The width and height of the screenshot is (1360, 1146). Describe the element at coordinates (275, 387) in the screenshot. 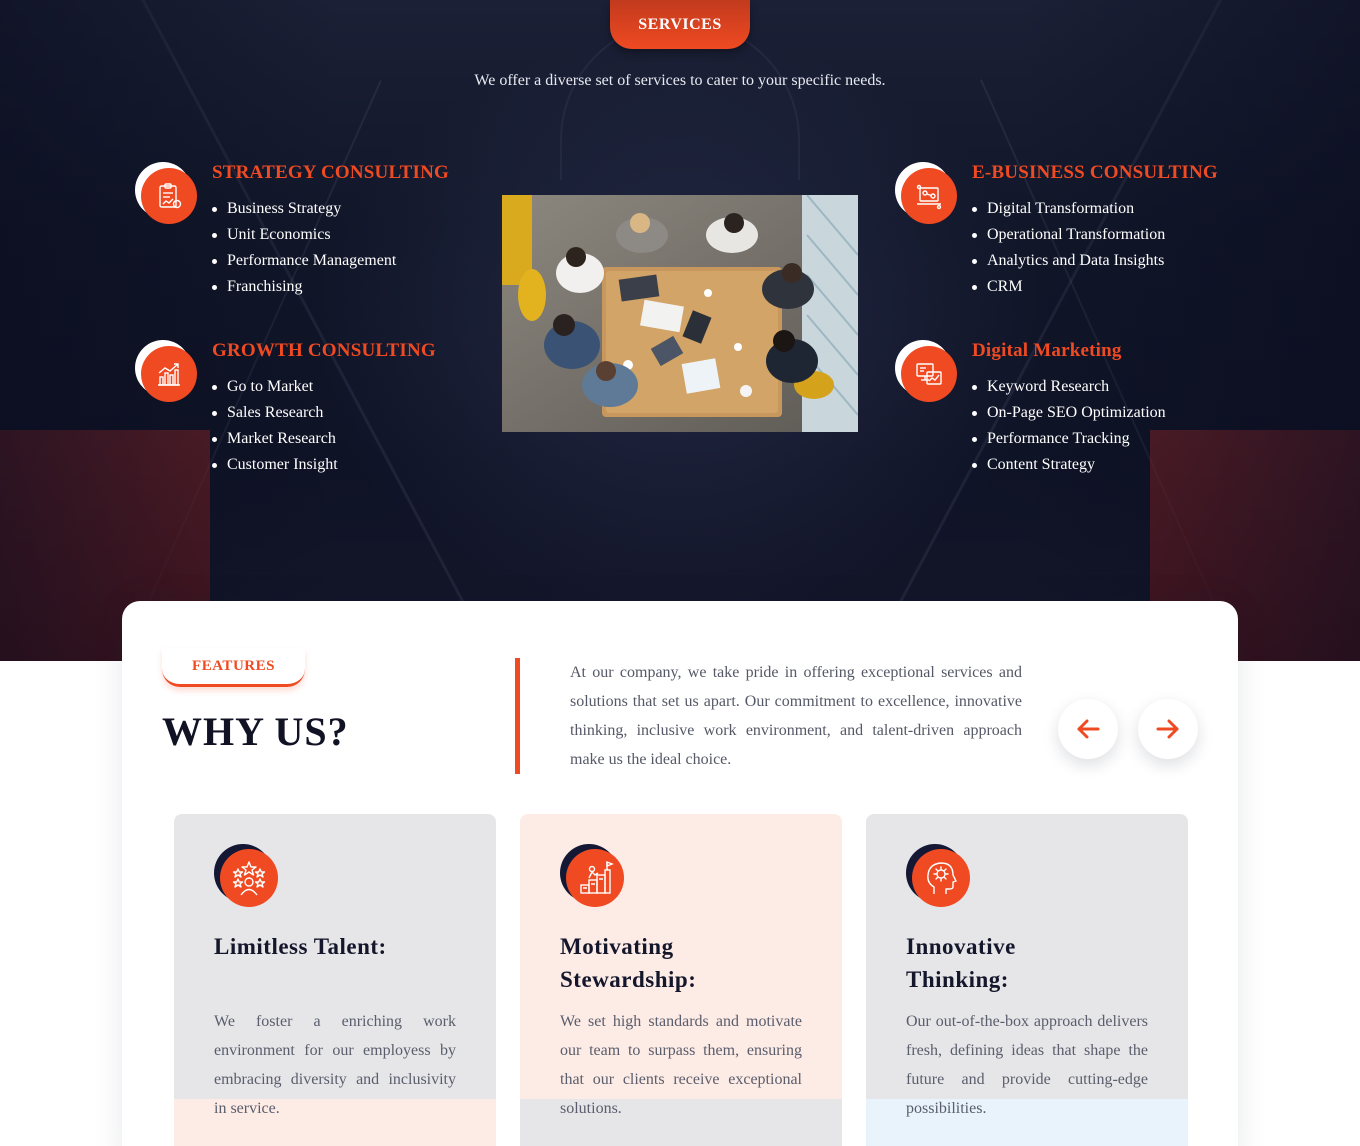

I see `service-point: Go to Market` at that location.